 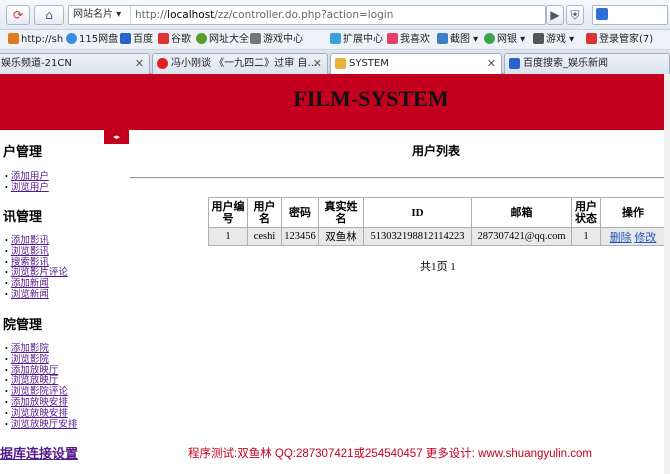 I want to click on bookmark-item: 我喜欢, so click(x=408, y=40).